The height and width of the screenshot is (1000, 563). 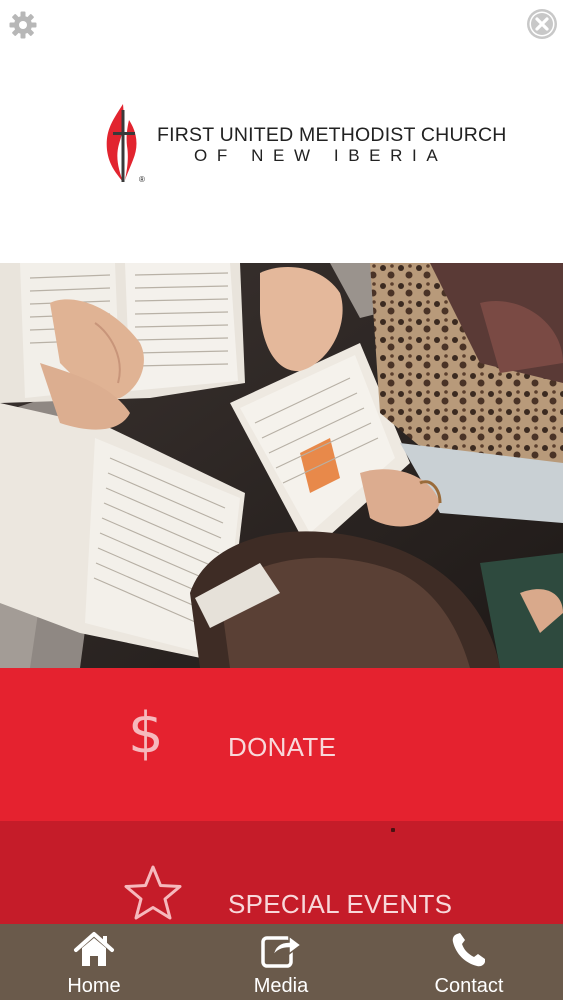 What do you see at coordinates (153, 894) in the screenshot?
I see `star-icon` at bounding box center [153, 894].